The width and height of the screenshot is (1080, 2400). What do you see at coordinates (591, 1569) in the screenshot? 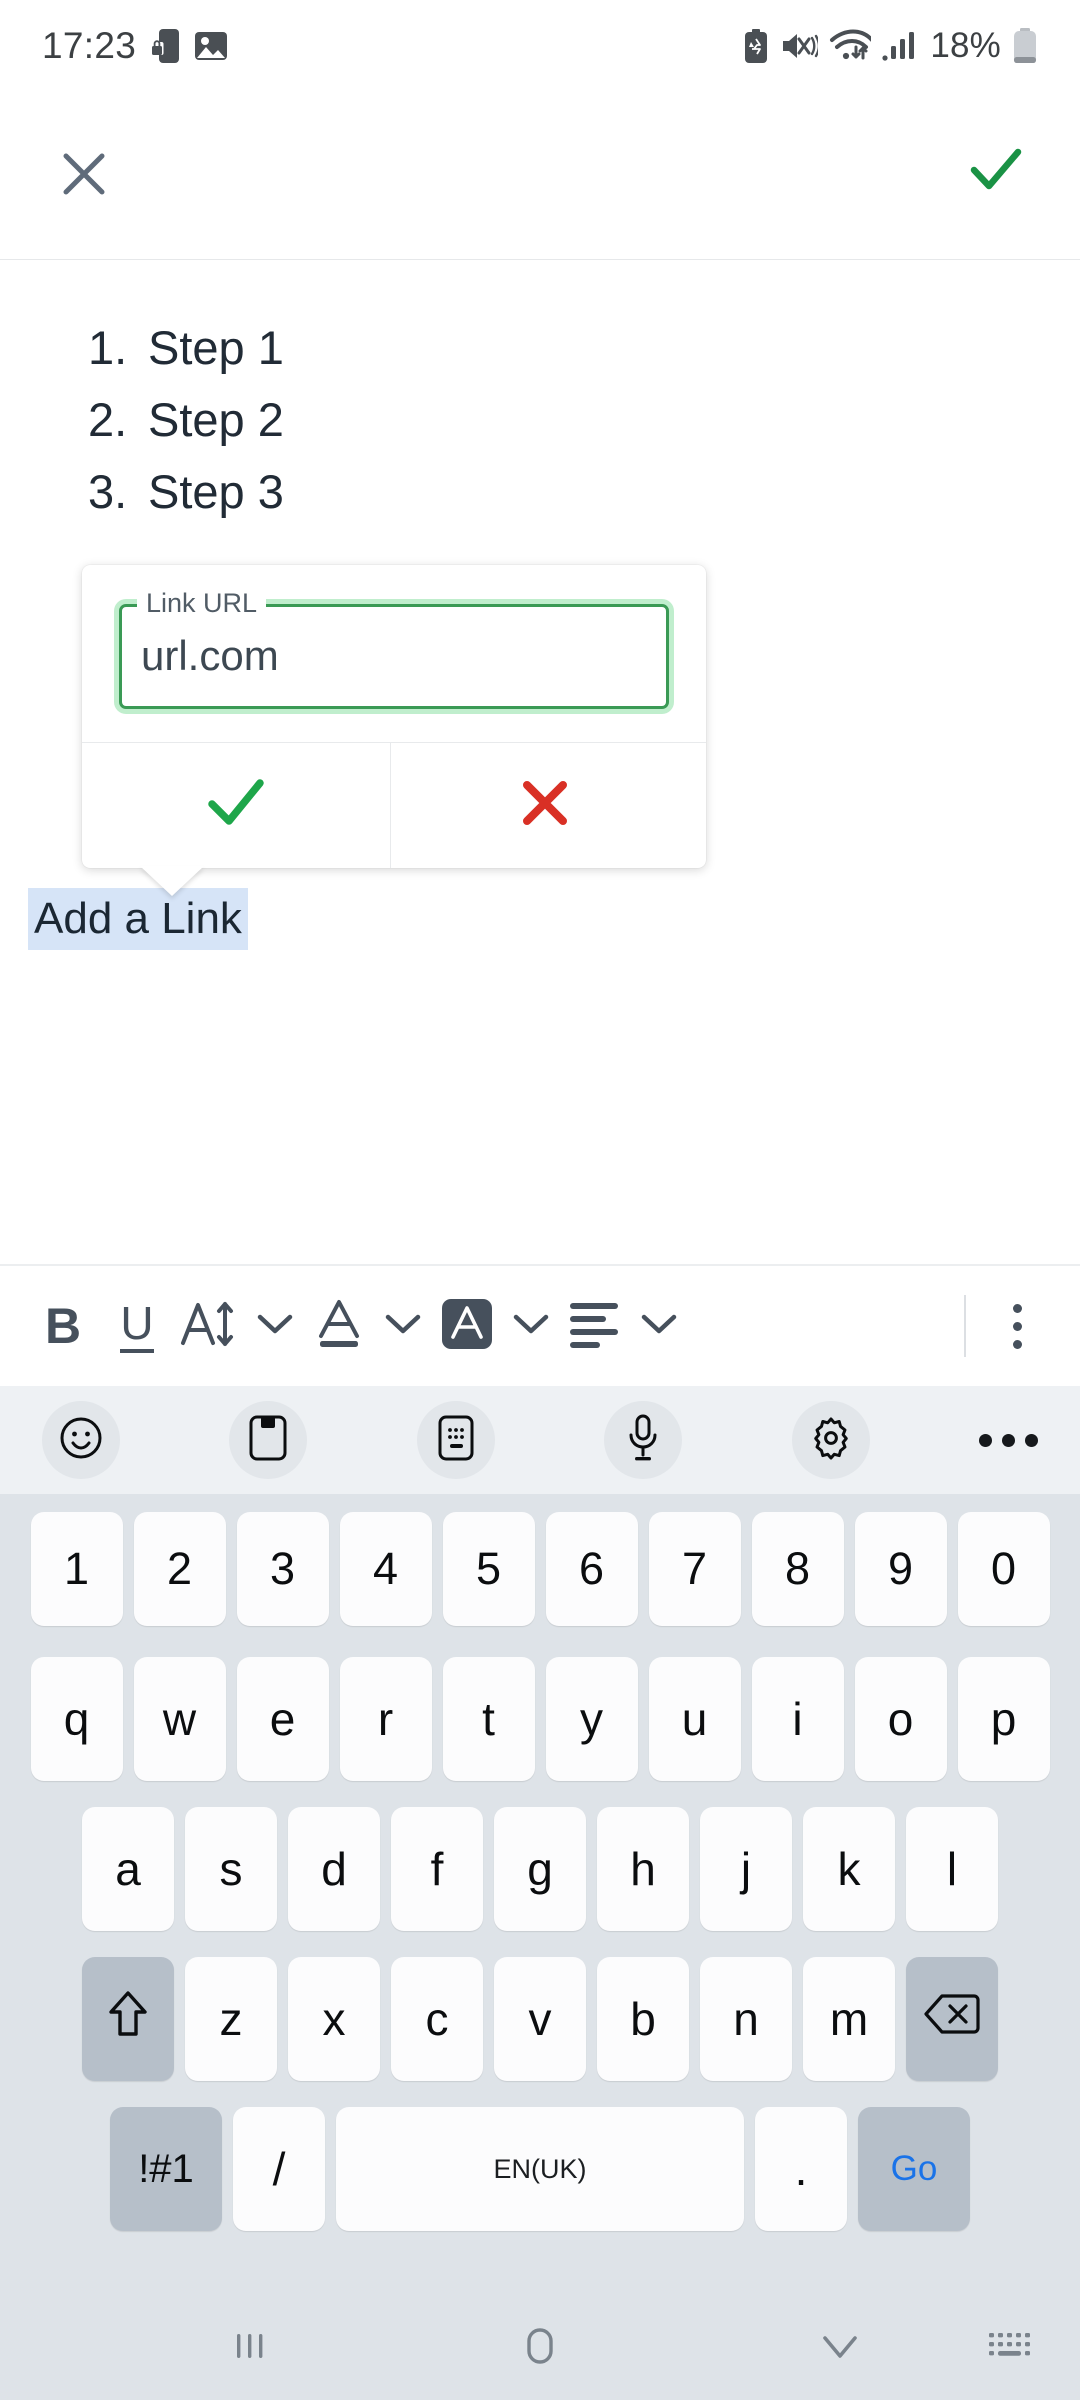
I see `key-6: 6` at bounding box center [591, 1569].